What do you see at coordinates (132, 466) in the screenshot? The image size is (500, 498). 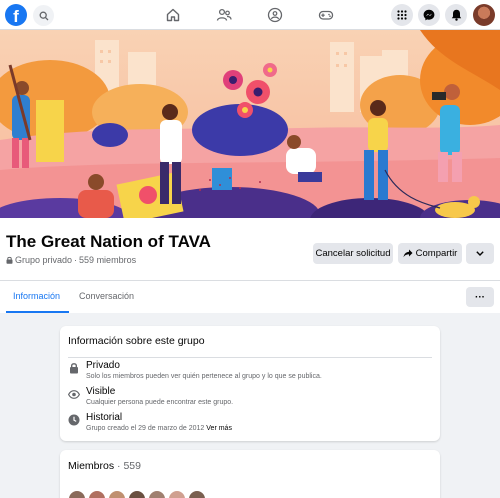 I see `members-count: 559` at bounding box center [132, 466].